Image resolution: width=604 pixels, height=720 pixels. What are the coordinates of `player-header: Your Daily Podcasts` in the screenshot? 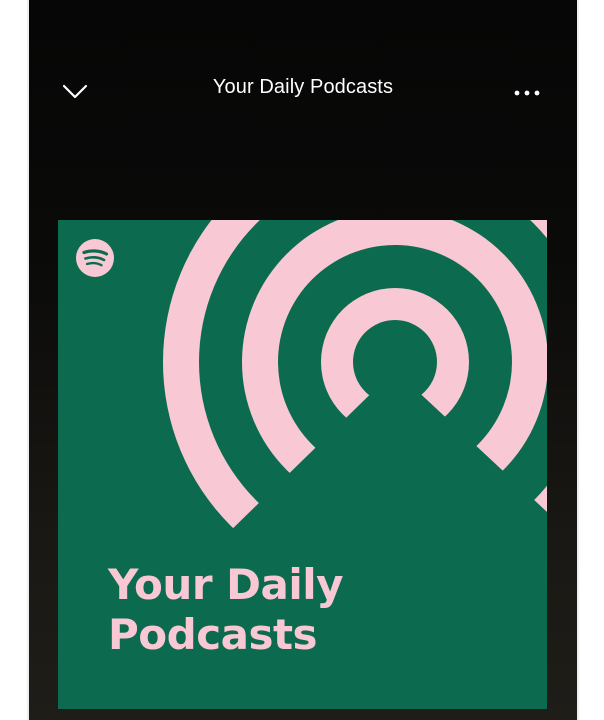 It's located at (303, 90).